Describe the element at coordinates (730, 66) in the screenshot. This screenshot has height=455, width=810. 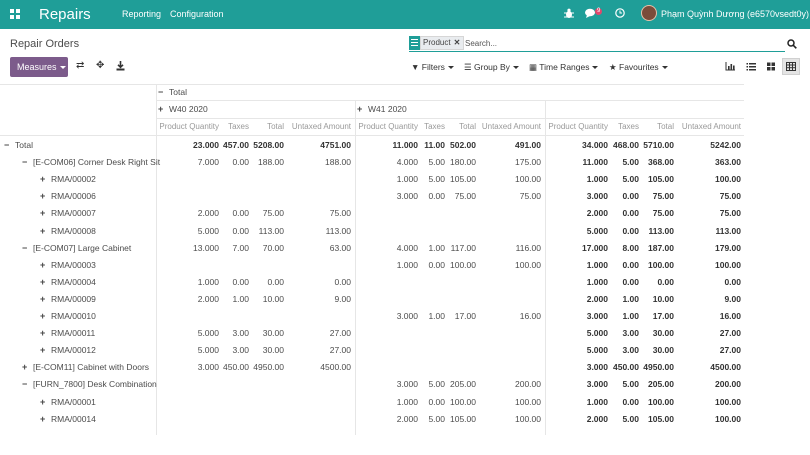
I see `graph-view-icon` at that location.